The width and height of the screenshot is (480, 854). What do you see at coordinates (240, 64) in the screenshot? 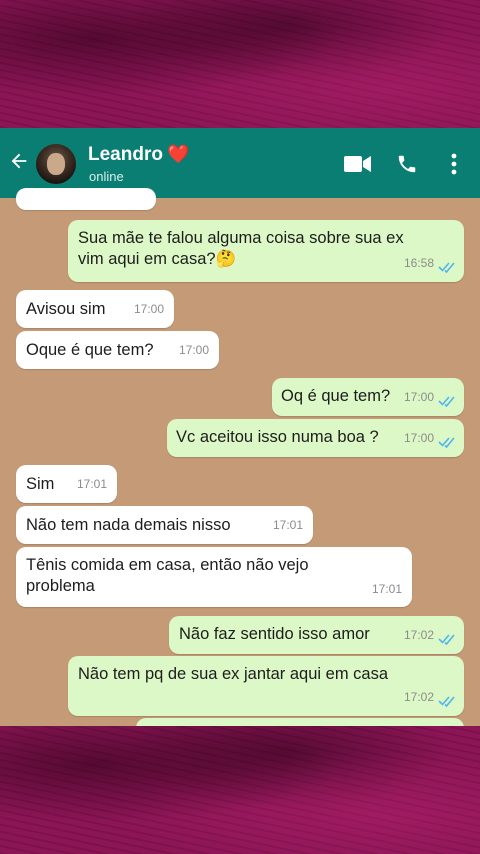
I see `background-top` at bounding box center [240, 64].